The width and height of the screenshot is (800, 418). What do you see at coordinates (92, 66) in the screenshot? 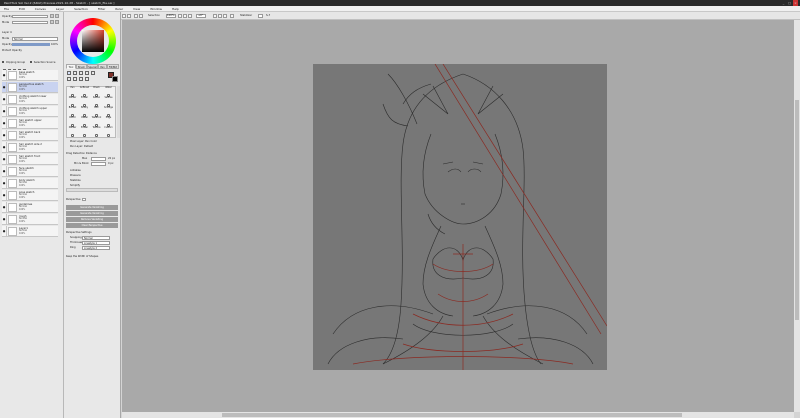
I see `tab-special: Special` at bounding box center [92, 66].